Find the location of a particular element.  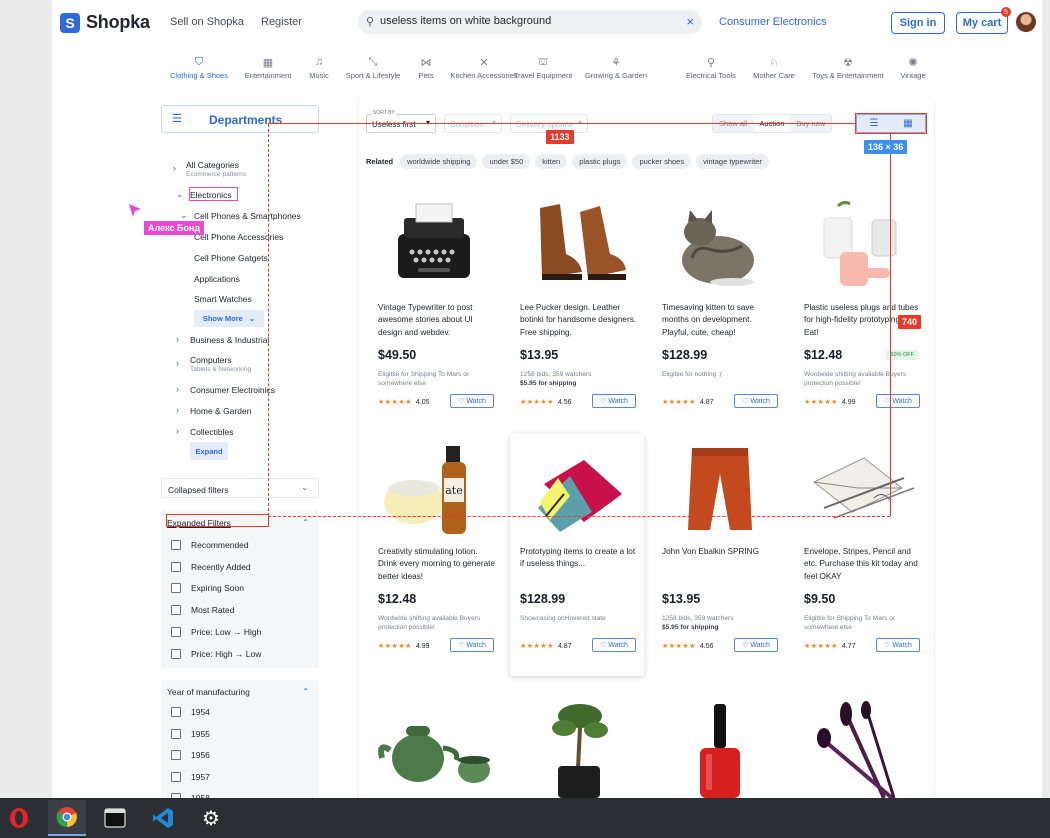

related-chip: worldwide shipping is located at coordinates (439, 161).